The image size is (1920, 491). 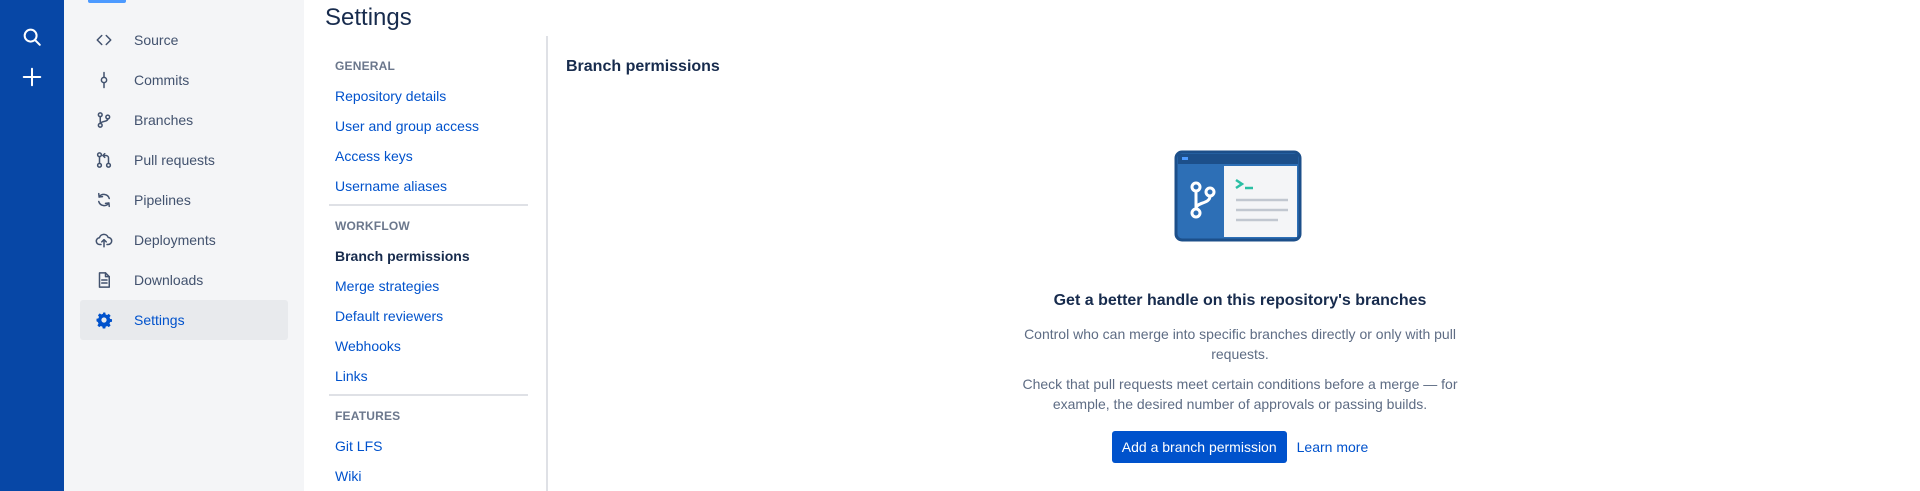 I want to click on empty-state-actions: Add a branch permission Learn more, so click(x=1240, y=447).